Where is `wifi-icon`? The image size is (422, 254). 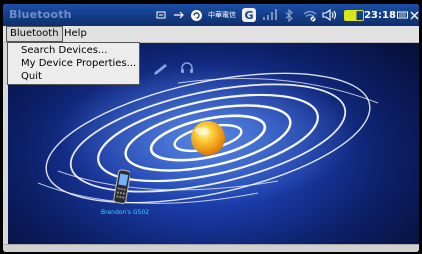 wifi-icon is located at coordinates (310, 15).